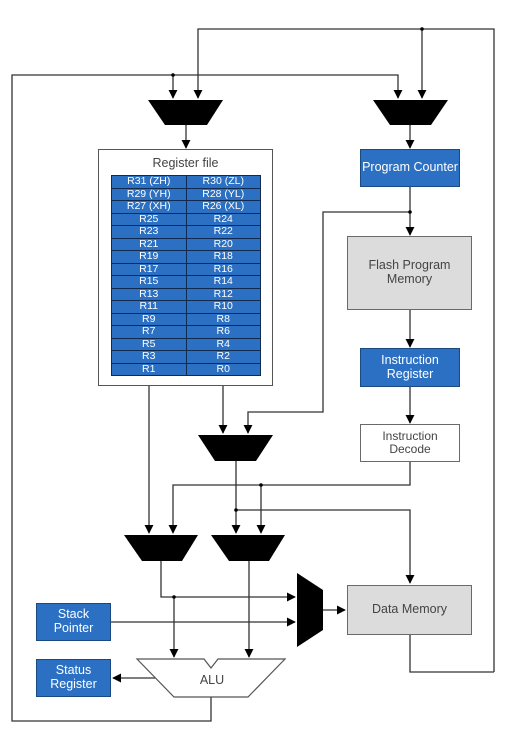  I want to click on register-cell: R6, so click(223, 332).